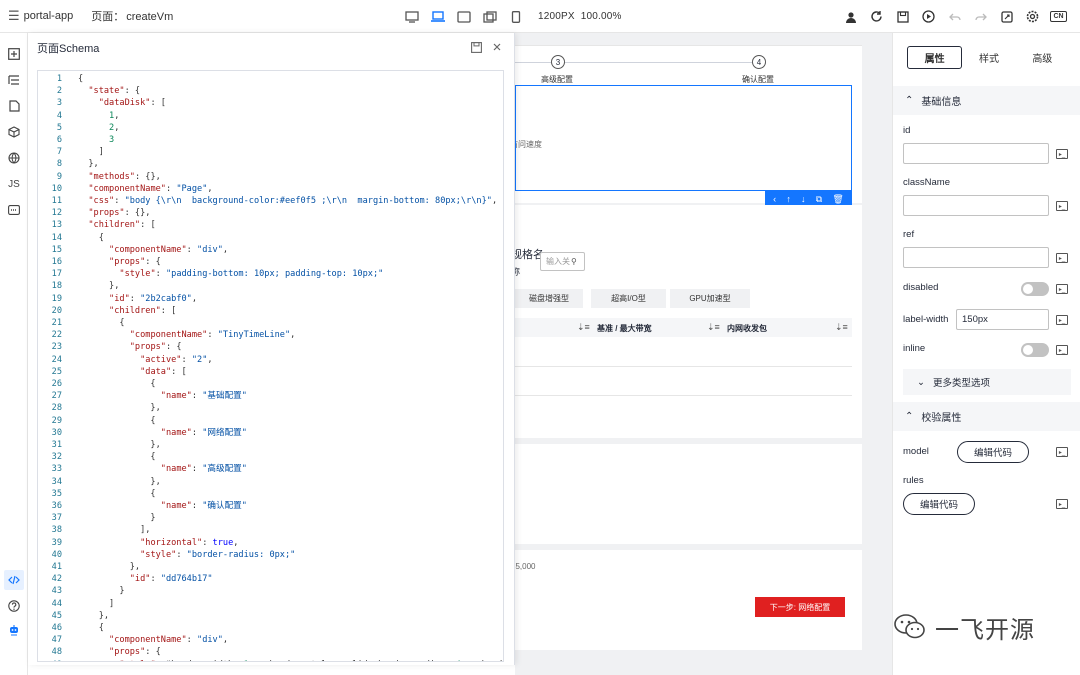 This screenshot has width=1080, height=675. I want to click on spec-tab: 磁盘增强型, so click(549, 298).